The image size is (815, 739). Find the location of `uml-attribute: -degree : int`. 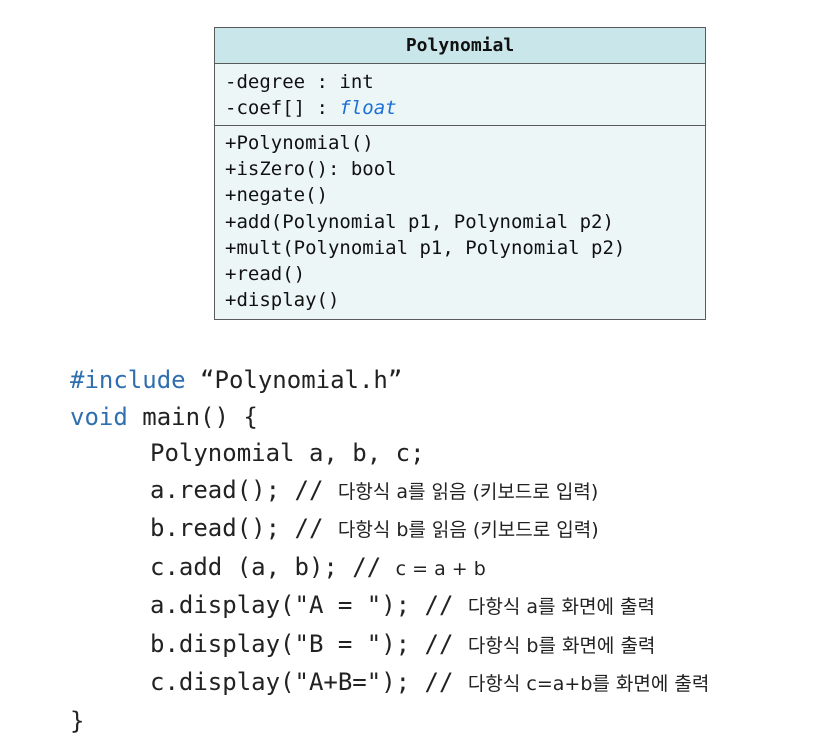

uml-attribute: -degree : int is located at coordinates (460, 82).